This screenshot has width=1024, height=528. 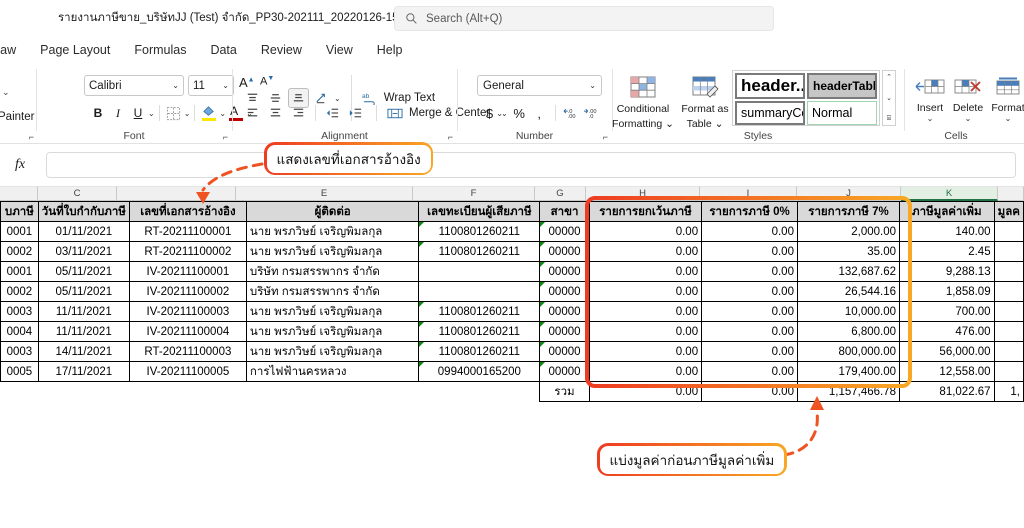 What do you see at coordinates (14, 50) in the screenshot?
I see `tab-draw: raw` at bounding box center [14, 50].